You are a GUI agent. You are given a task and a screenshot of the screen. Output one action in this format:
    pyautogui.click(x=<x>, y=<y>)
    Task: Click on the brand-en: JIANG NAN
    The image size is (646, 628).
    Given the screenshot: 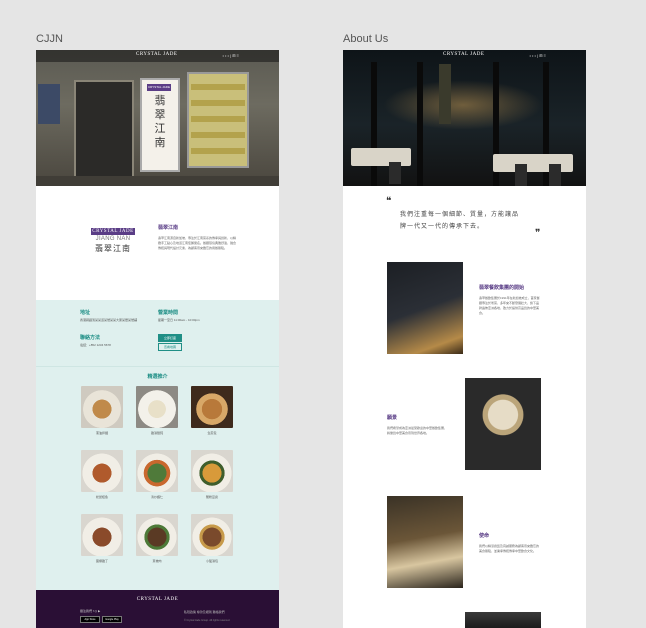 What is the action you would take?
    pyautogui.click(x=113, y=239)
    